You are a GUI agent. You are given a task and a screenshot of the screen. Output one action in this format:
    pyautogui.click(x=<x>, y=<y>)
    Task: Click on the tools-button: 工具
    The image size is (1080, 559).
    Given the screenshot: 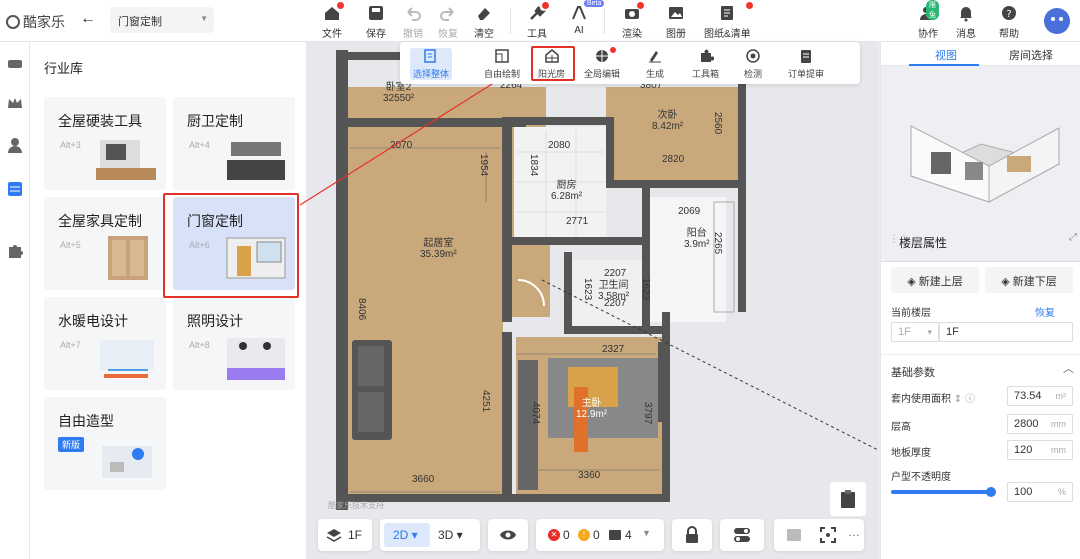 What is the action you would take?
    pyautogui.click(x=538, y=21)
    